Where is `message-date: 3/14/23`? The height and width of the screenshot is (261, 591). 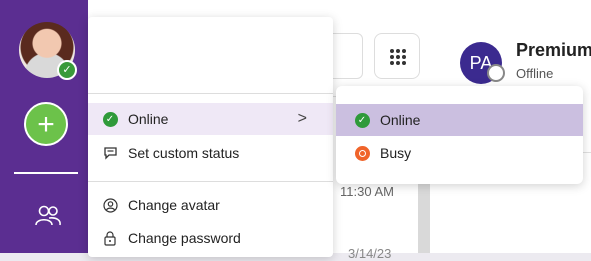
message-date: 3/14/23 is located at coordinates (370, 253).